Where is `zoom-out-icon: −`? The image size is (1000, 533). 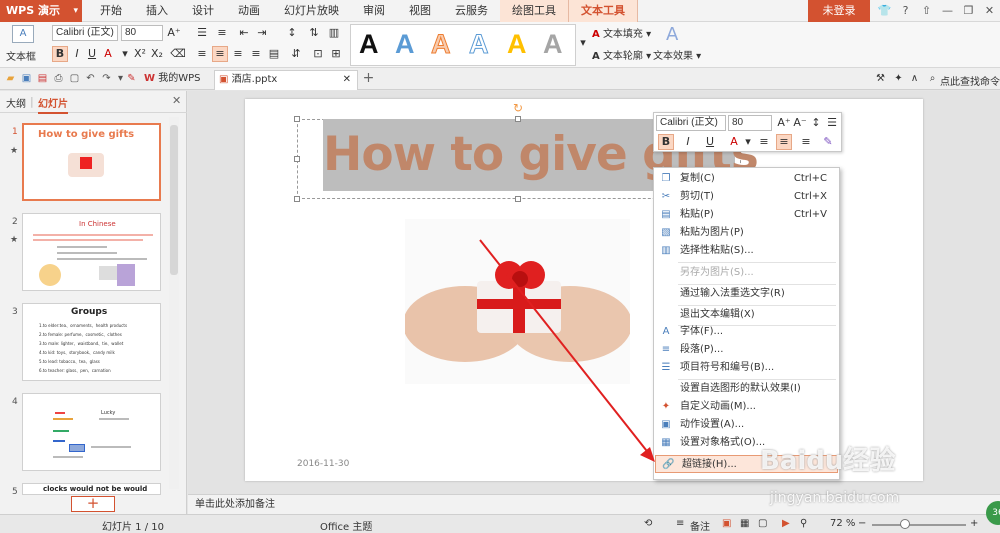 zoom-out-icon: − is located at coordinates (862, 523).